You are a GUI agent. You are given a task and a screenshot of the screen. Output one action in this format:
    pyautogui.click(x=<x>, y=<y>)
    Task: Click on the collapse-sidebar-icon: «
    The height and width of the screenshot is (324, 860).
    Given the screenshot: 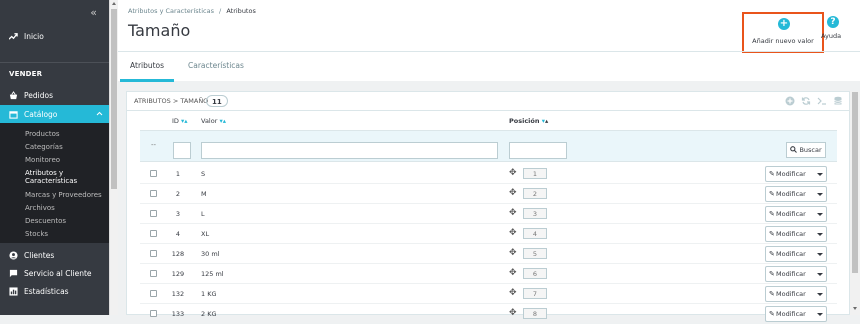 What is the action you would take?
    pyautogui.click(x=93, y=12)
    